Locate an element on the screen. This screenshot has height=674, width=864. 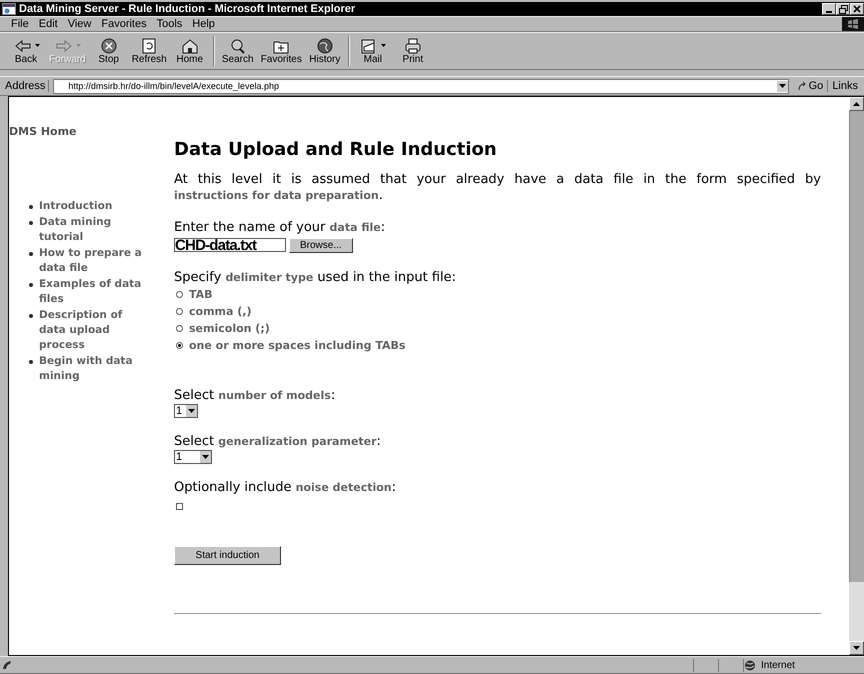
prompt-text: Select generalization parameter: is located at coordinates (278, 442).